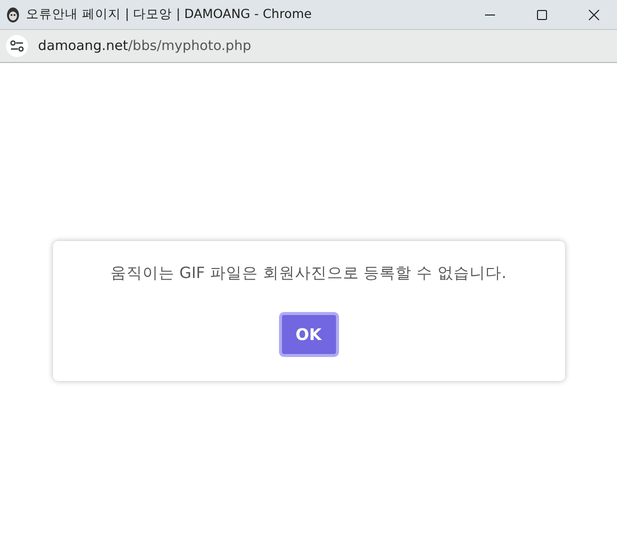  I want to click on url-text: damoang.net/bbs/myphoto.php, so click(145, 46).